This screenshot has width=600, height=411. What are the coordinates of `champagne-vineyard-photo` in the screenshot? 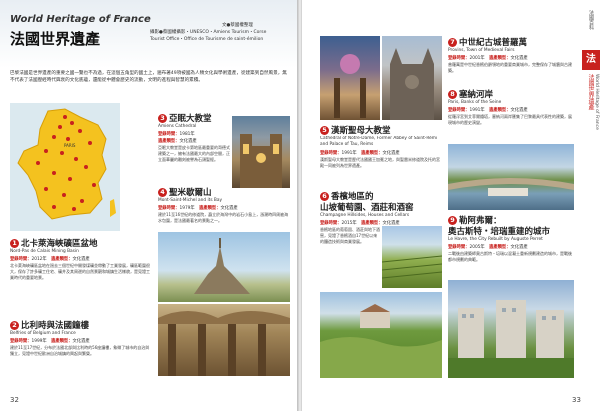 It's located at (412, 257).